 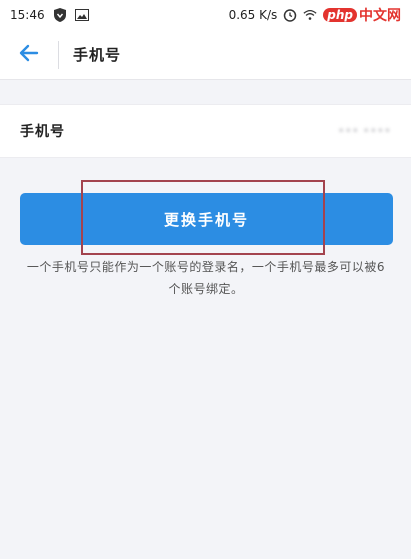 I want to click on phone-value: ••• ••••, so click(x=364, y=131).